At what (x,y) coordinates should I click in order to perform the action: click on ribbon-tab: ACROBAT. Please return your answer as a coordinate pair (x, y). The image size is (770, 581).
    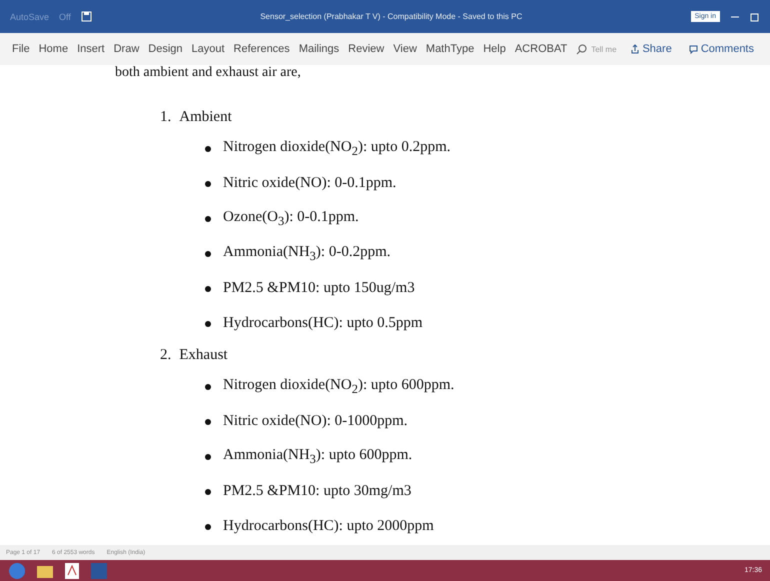
    Looking at the image, I should click on (541, 49).